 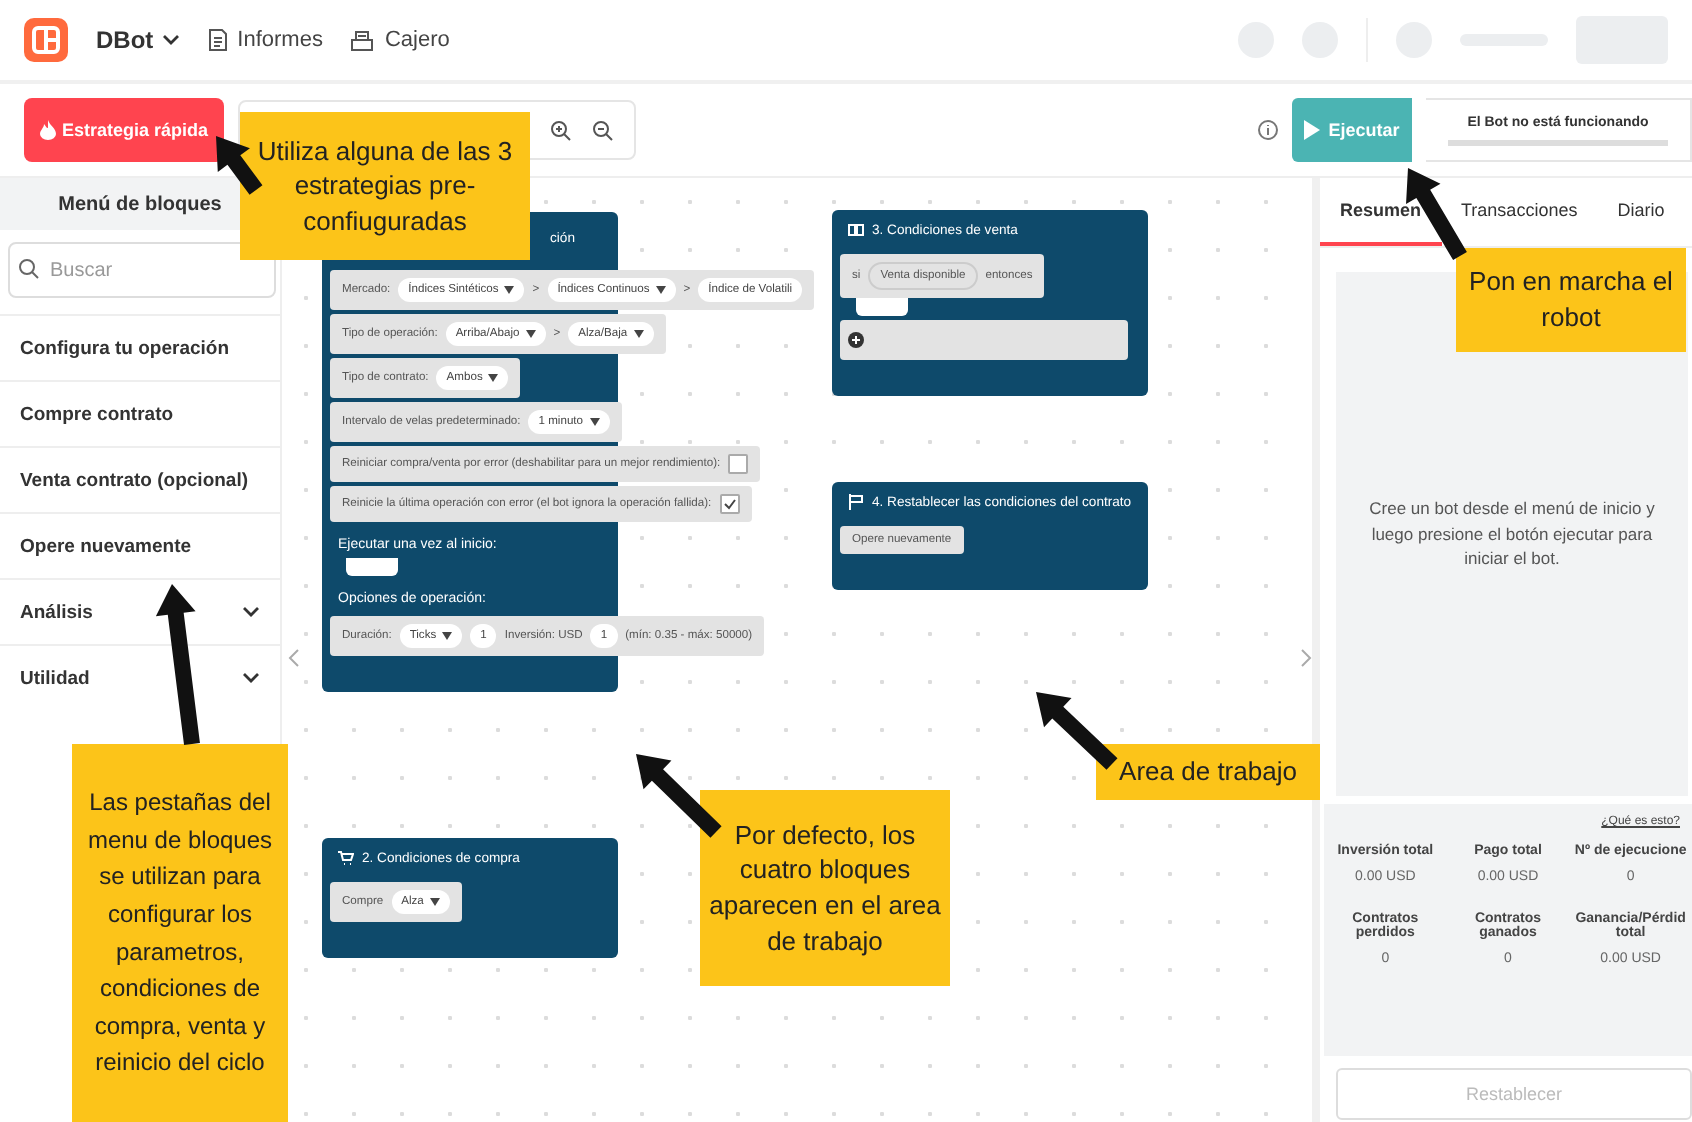 What do you see at coordinates (46, 40) in the screenshot?
I see `logo-icon` at bounding box center [46, 40].